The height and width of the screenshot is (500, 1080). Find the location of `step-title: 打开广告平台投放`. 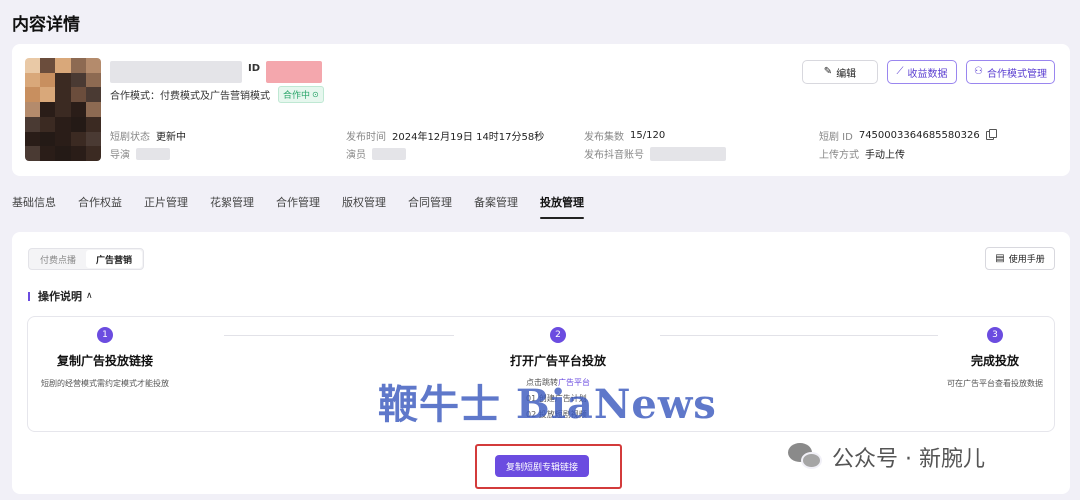

step-title: 打开广告平台投放 is located at coordinates (557, 361).